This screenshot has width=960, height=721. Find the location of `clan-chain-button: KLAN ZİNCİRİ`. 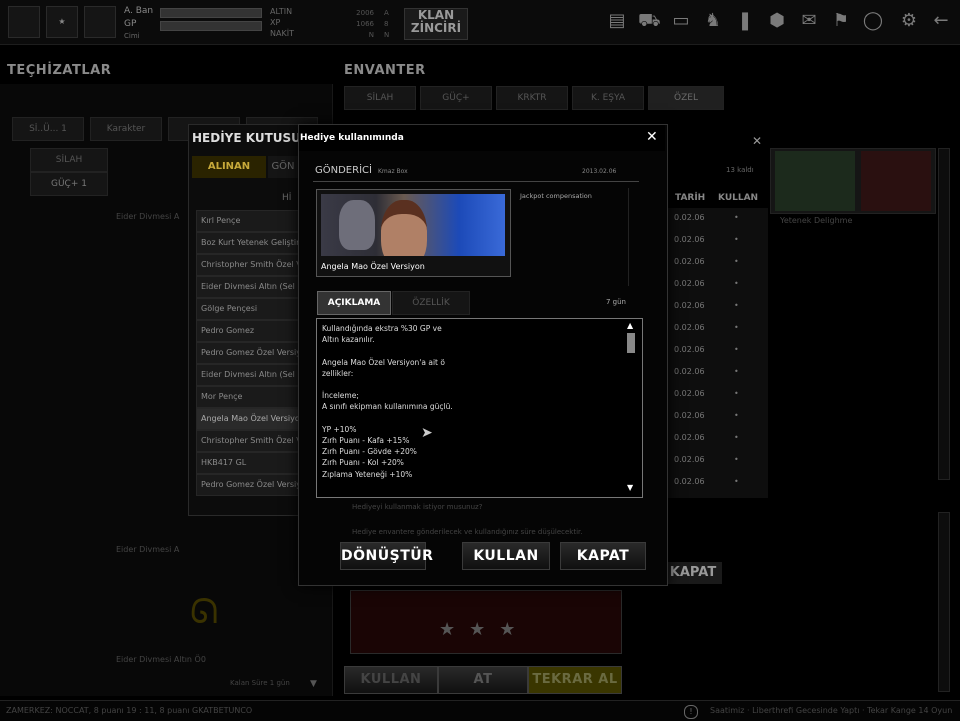

clan-chain-button: KLAN ZİNCİRİ is located at coordinates (436, 24).